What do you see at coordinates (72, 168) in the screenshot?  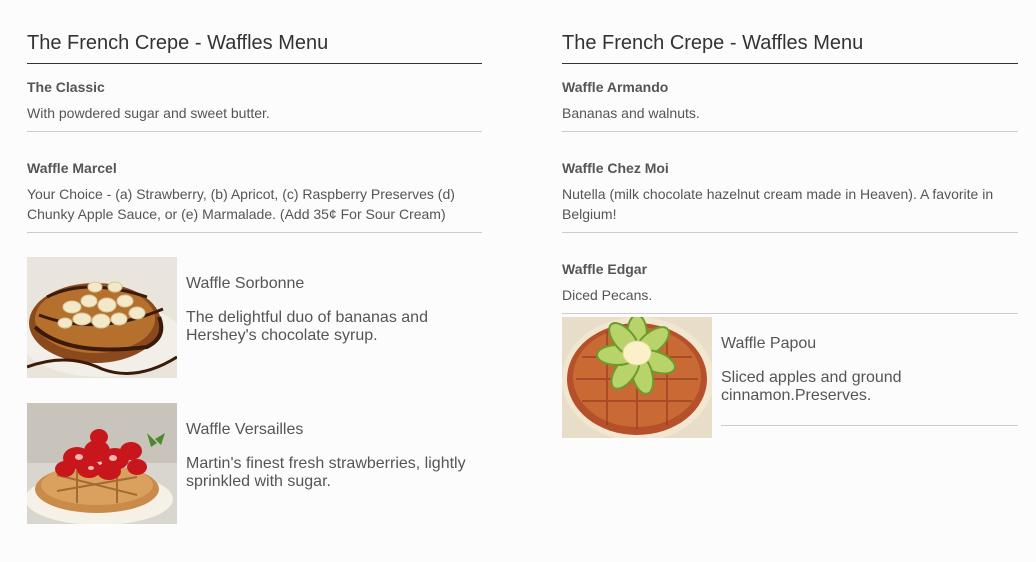 I see `menu-item-name: Waffle Marcel` at bounding box center [72, 168].